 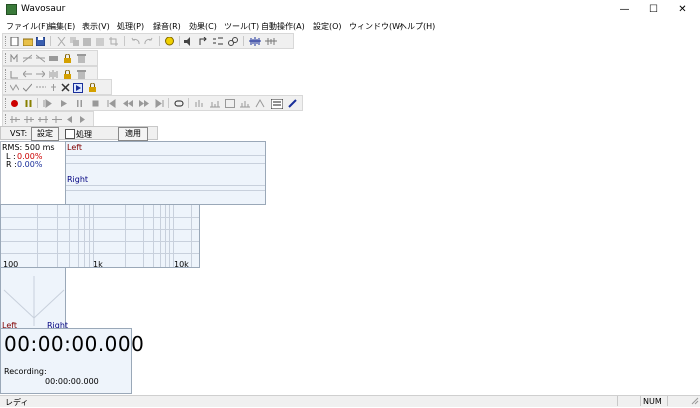 What do you see at coordinates (45, 134) in the screenshot?
I see `vst-settings-button: 設定` at bounding box center [45, 134].